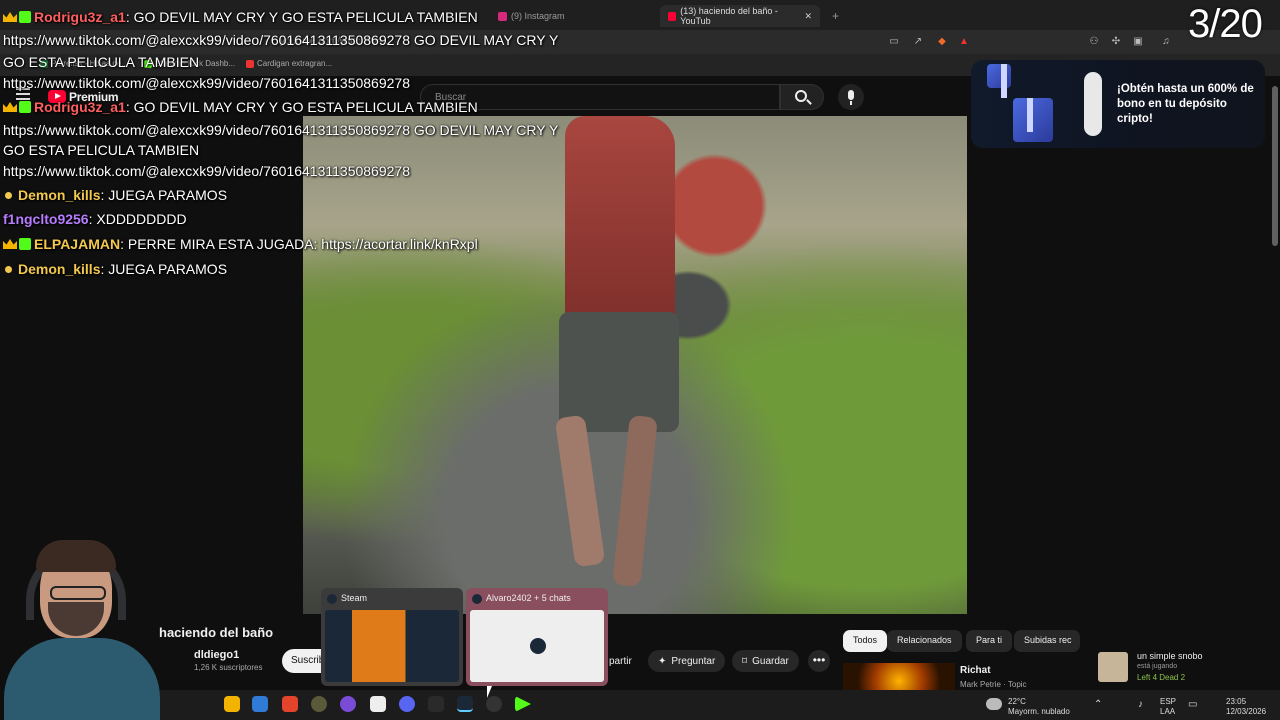 This screenshot has height=720, width=1280. I want to click on cast-icon: ▭, so click(894, 42).